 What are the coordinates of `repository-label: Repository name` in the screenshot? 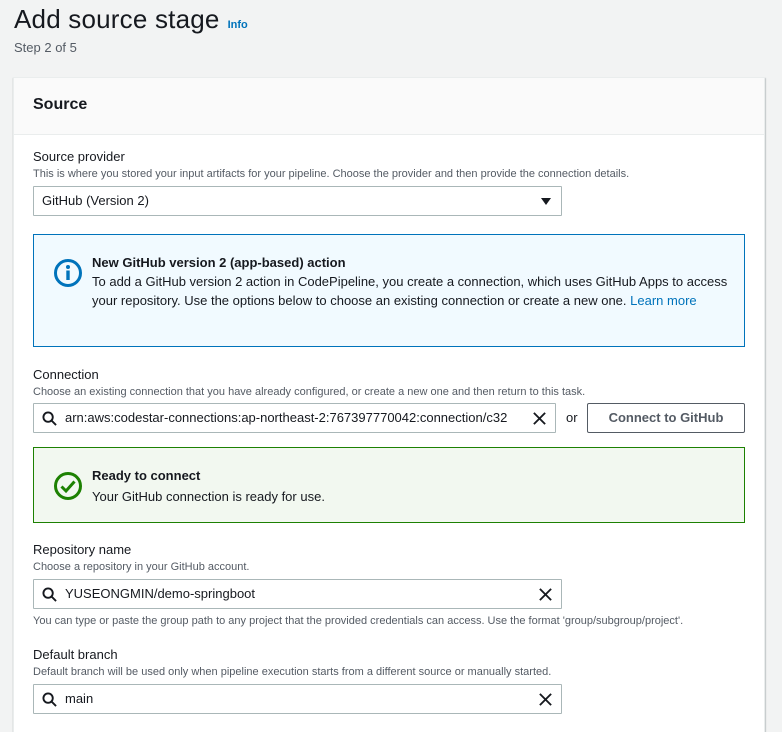 It's located at (82, 549).